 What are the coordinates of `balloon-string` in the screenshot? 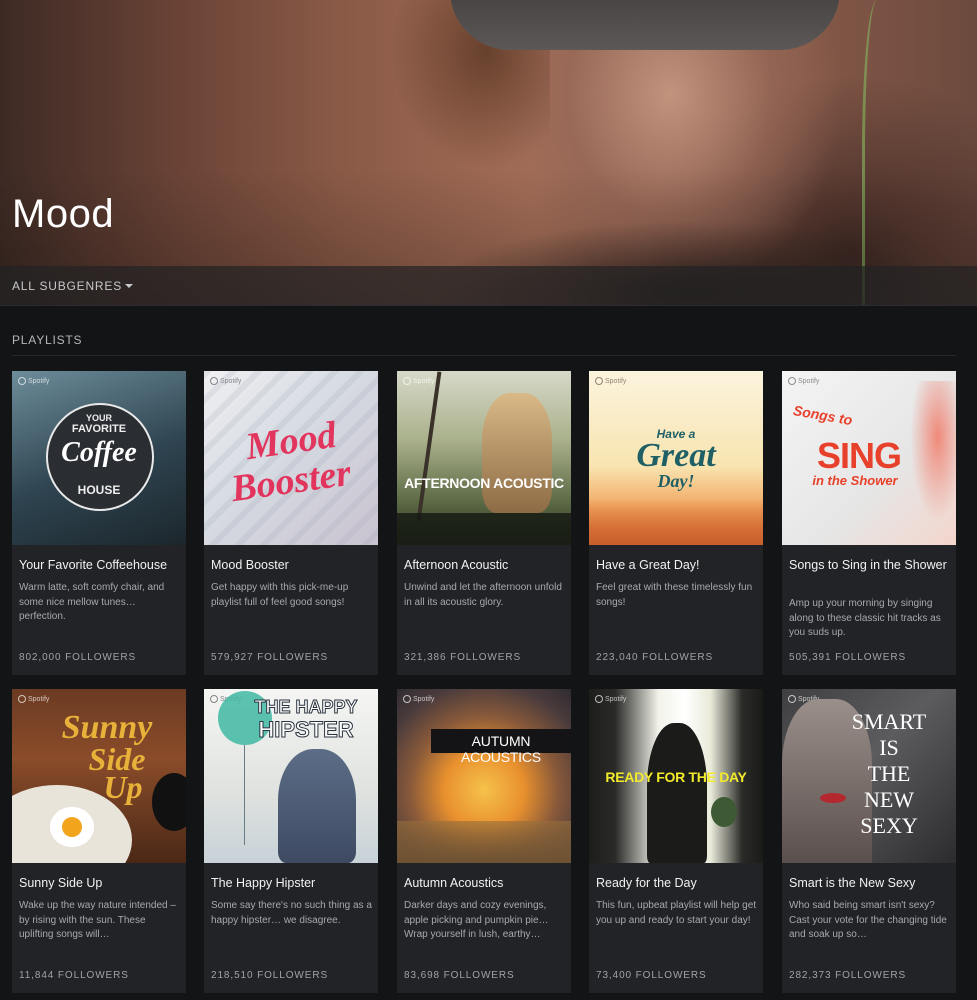 It's located at (244, 795).